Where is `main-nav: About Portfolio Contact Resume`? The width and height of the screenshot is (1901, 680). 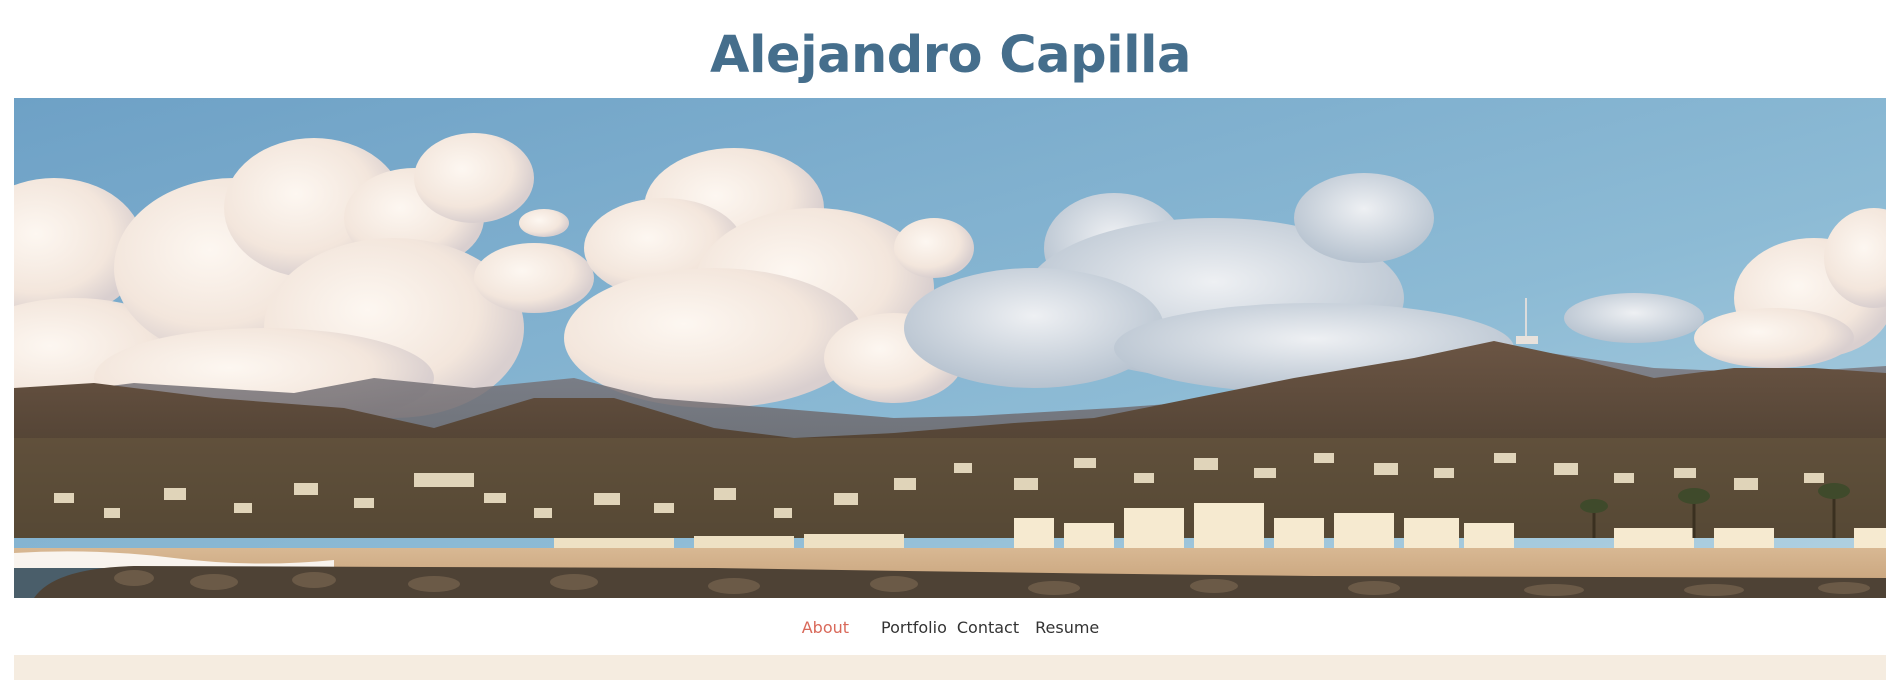 main-nav: About Portfolio Contact Resume is located at coordinates (950, 627).